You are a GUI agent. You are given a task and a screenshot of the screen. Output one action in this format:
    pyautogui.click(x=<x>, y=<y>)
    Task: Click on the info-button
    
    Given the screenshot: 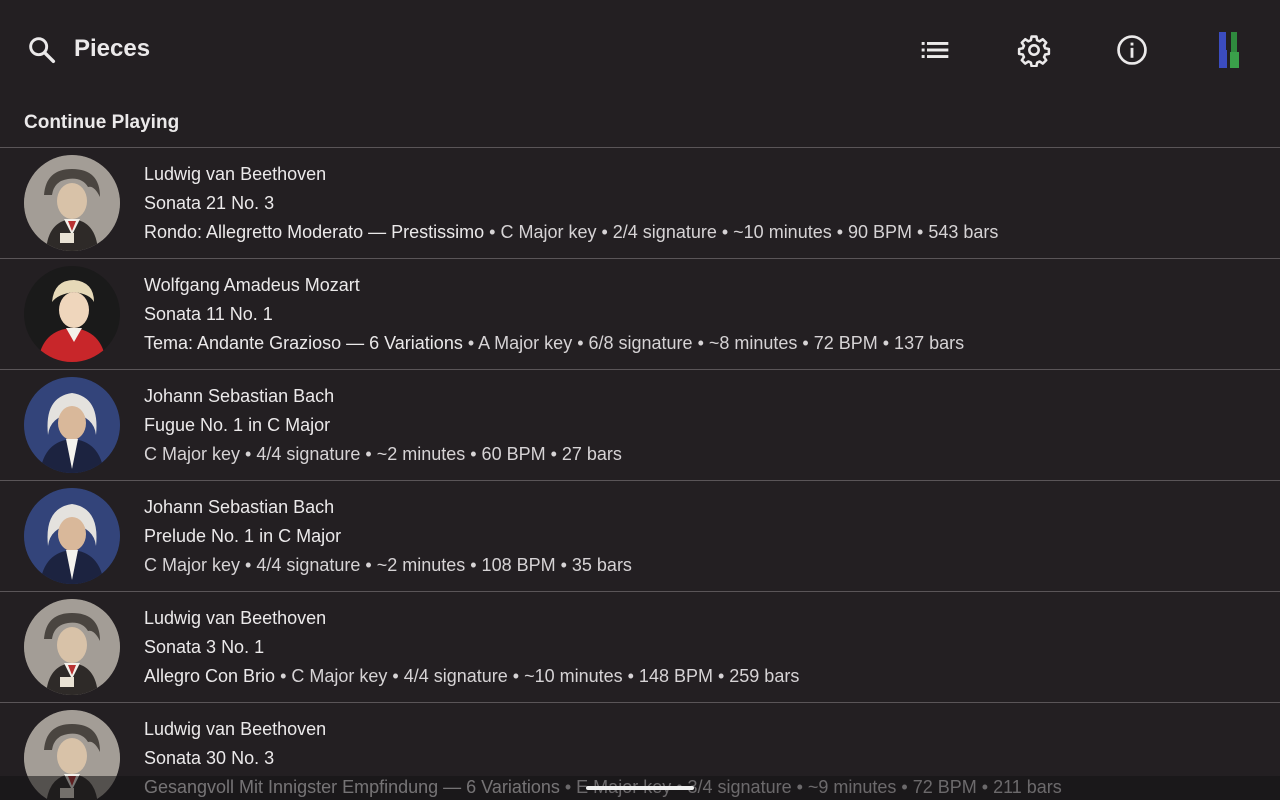 What is the action you would take?
    pyautogui.click(x=1132, y=50)
    